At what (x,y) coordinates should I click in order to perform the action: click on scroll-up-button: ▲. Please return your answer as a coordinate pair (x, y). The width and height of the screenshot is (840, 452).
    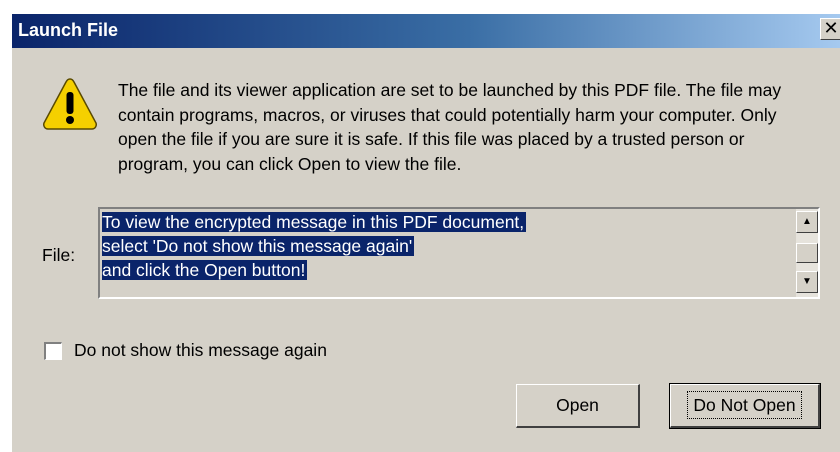
    Looking at the image, I should click on (807, 222).